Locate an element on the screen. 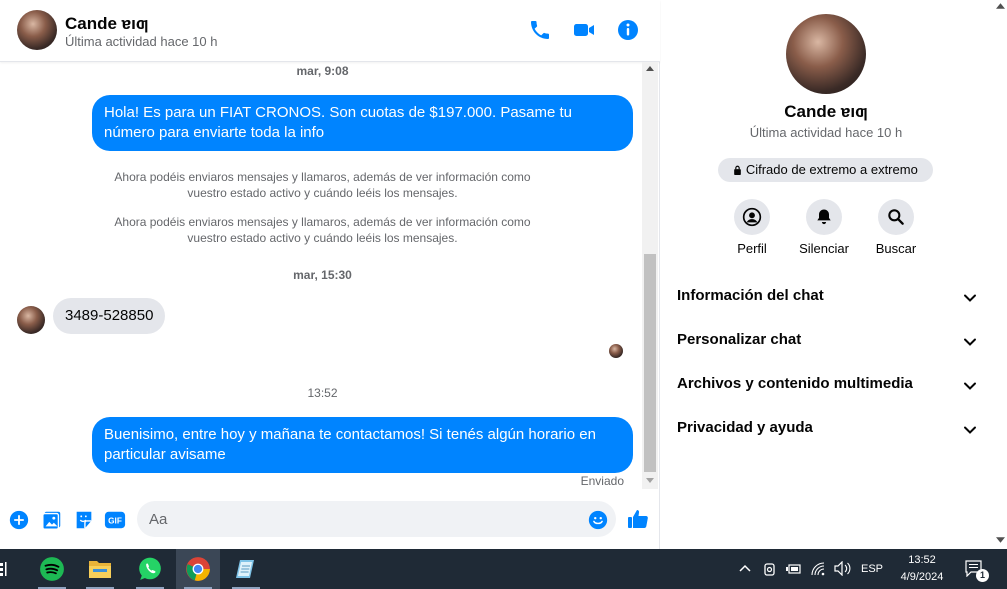 The width and height of the screenshot is (1007, 589). svg-text: GIF is located at coordinates (115, 521).